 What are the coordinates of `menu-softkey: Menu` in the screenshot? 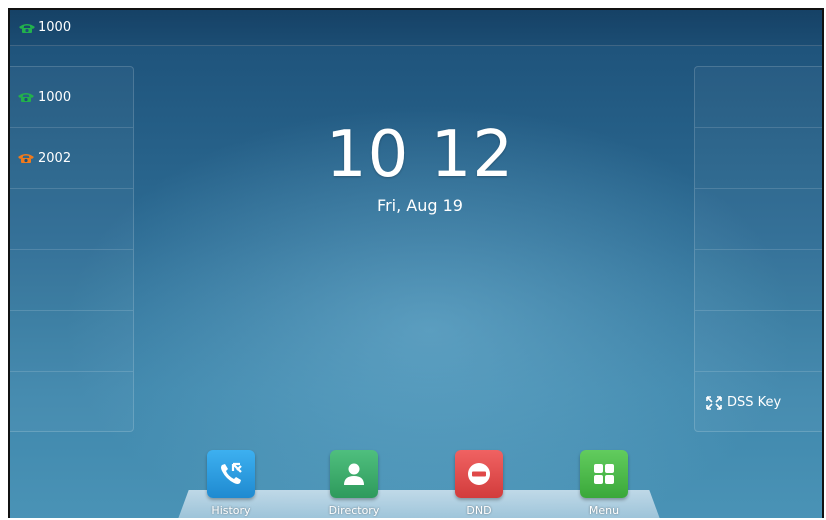 It's located at (604, 483).